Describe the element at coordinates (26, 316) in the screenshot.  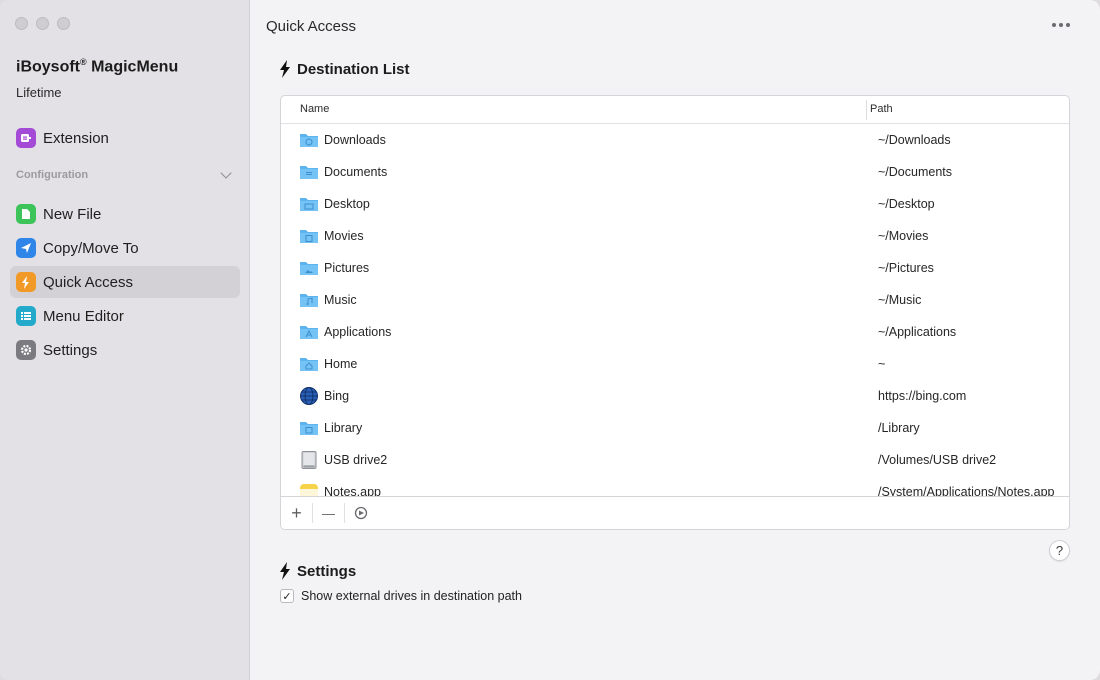
I see `menu-editor-icon` at that location.